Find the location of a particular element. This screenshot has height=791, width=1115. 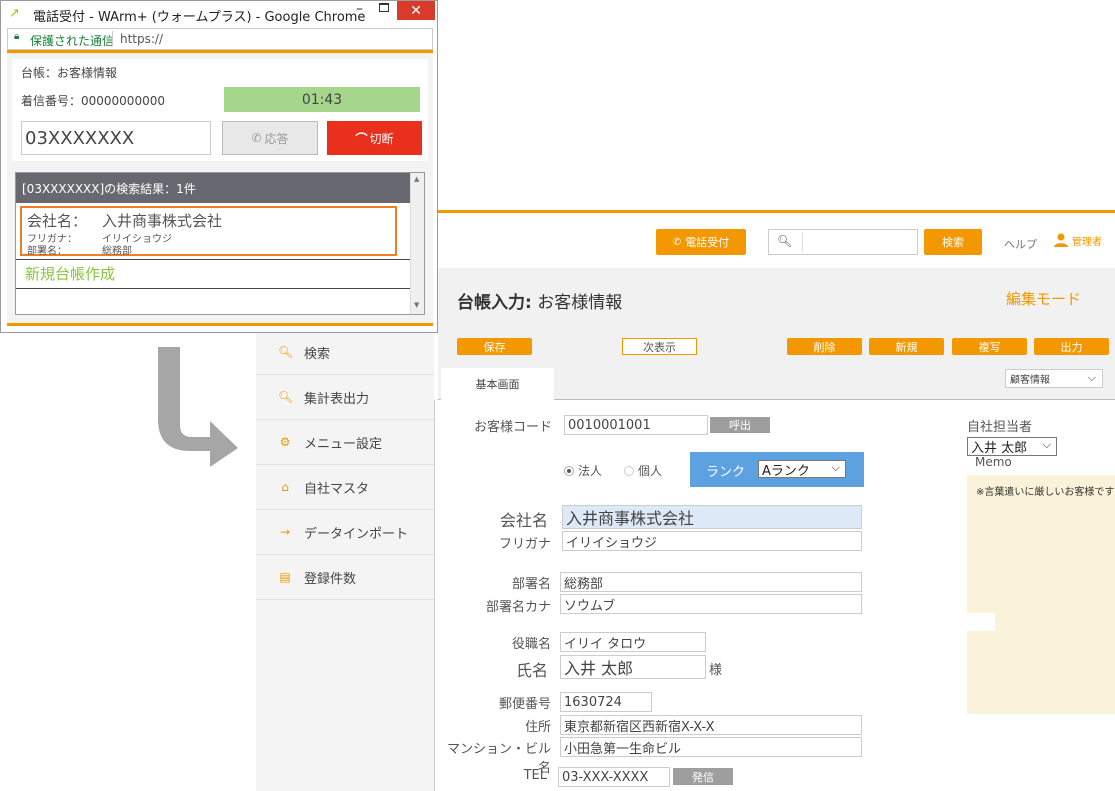

minimize-icon: – is located at coordinates (359, 9).